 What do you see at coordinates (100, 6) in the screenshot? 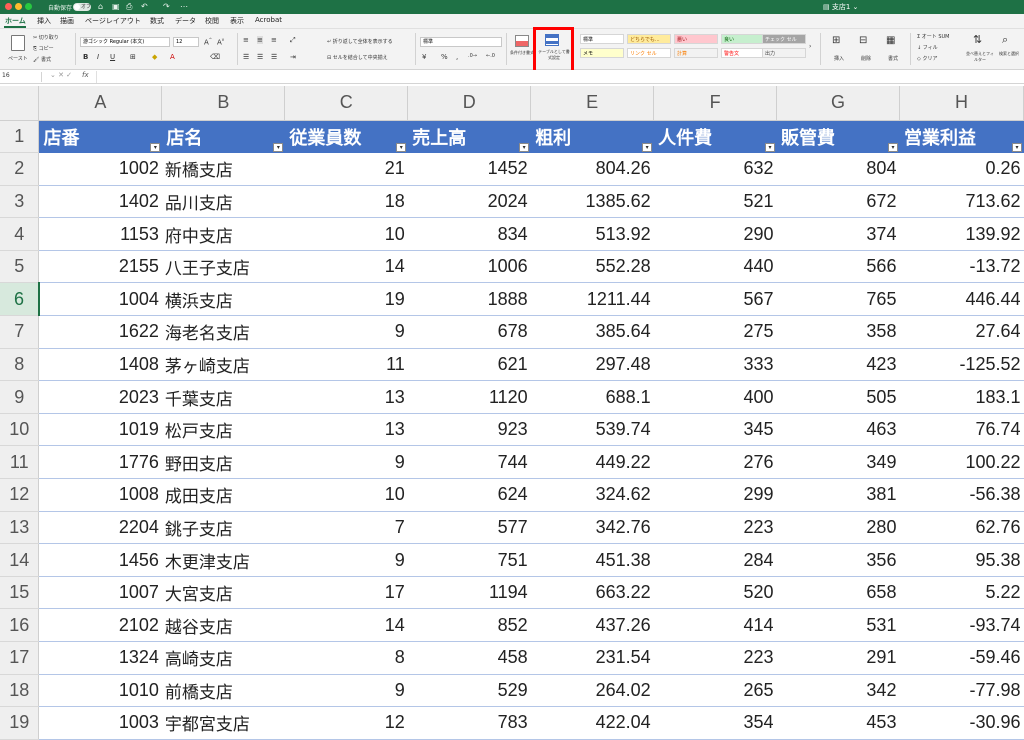
I see `home-icon: ⌂` at bounding box center [100, 6].